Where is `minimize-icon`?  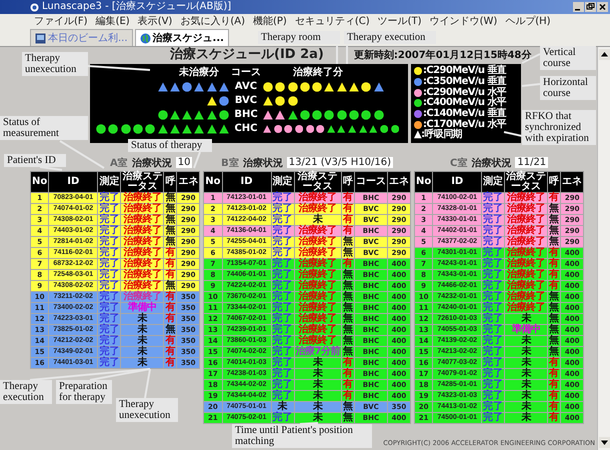
minimize-icon is located at coordinates (578, 7).